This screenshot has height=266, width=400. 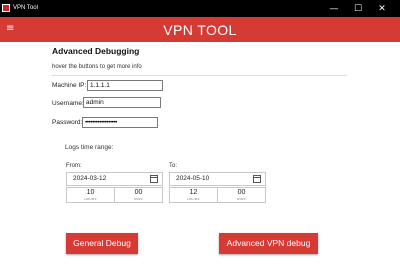 What do you see at coordinates (114, 179) in the screenshot?
I see `from-date-picker: 2024-03-12` at bounding box center [114, 179].